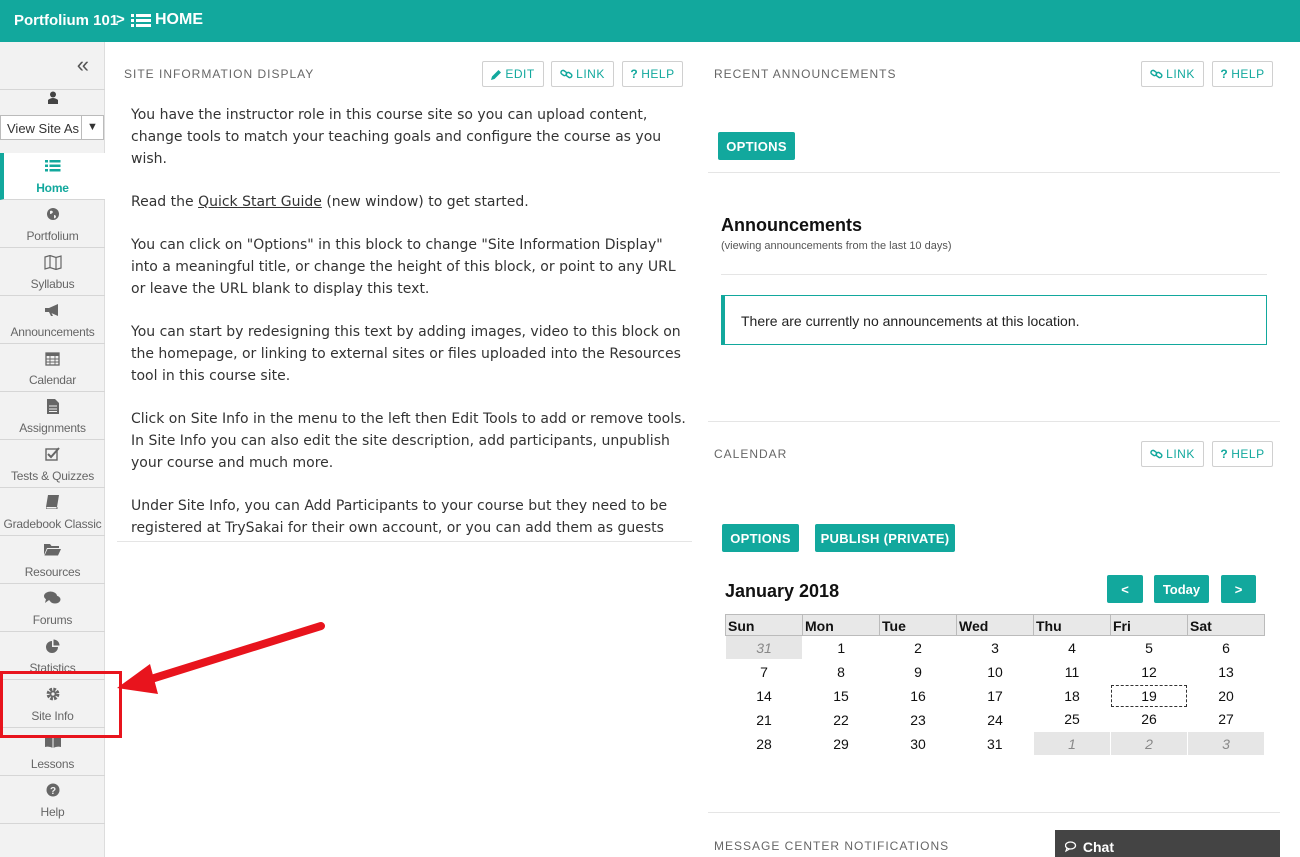 The width and height of the screenshot is (1300, 857). I want to click on sidebar-item-calendar: Calendar, so click(52, 368).